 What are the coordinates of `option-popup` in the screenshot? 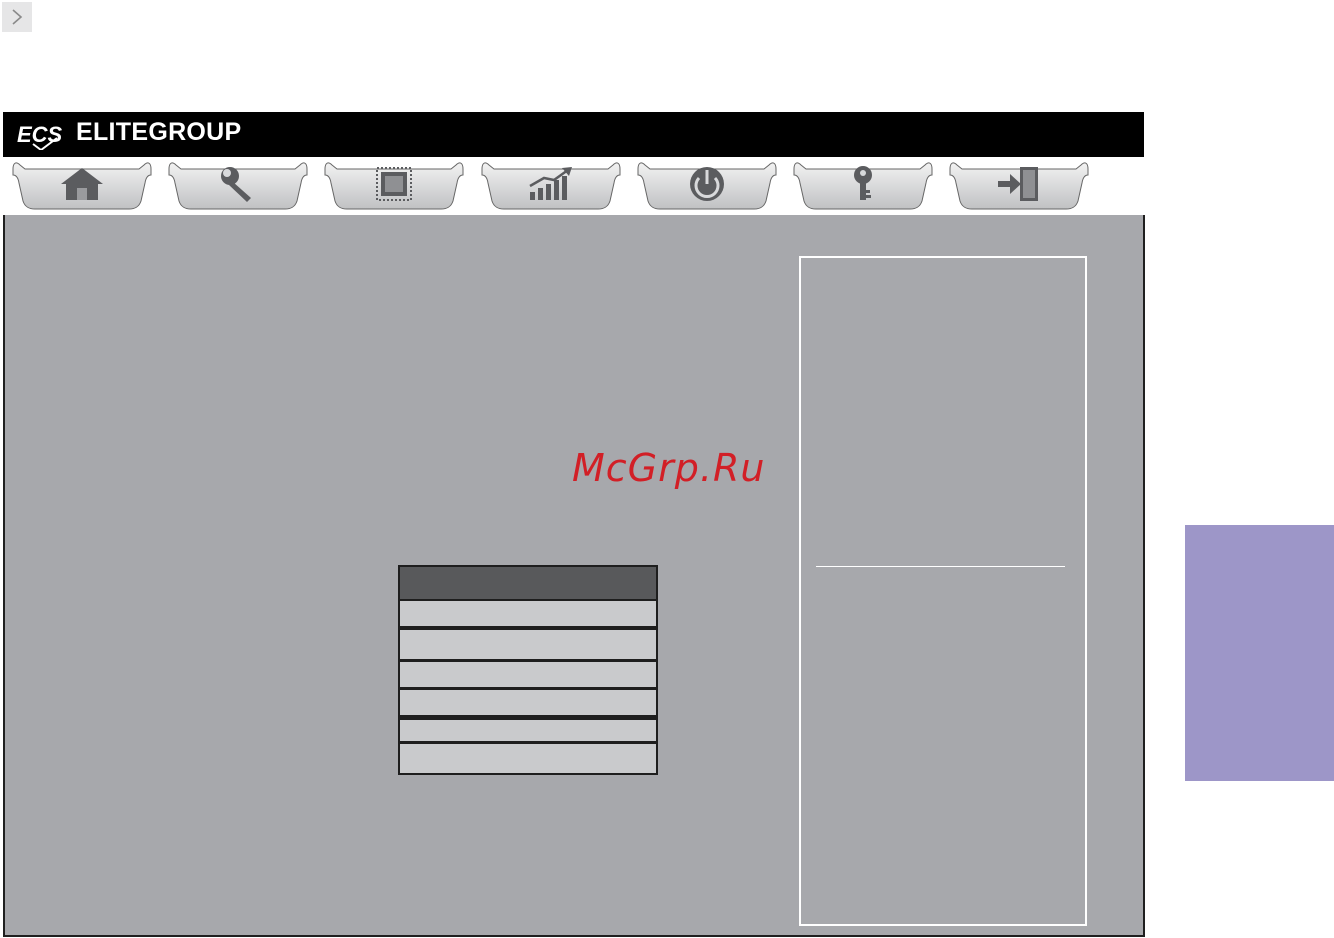 It's located at (528, 670).